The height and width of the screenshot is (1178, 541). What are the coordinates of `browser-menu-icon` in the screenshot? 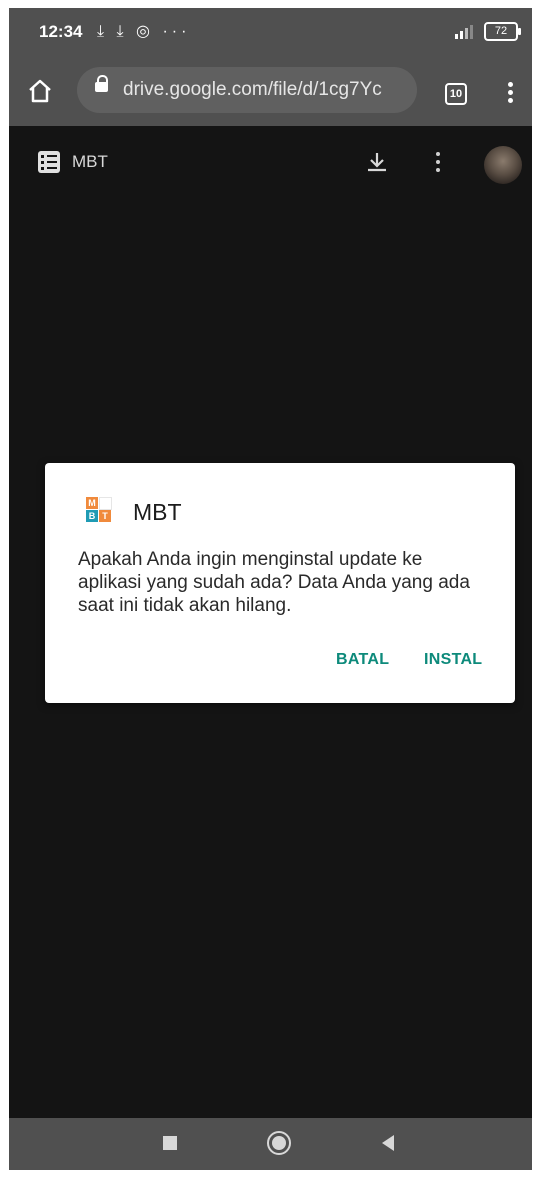 It's located at (510, 94).